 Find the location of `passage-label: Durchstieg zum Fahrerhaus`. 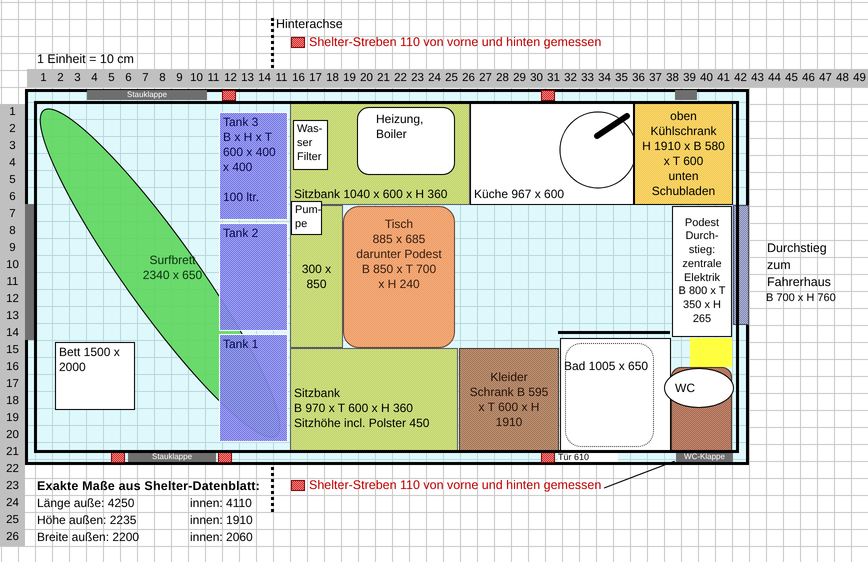

passage-label: Durchstieg zum Fahrerhaus is located at coordinates (799, 265).